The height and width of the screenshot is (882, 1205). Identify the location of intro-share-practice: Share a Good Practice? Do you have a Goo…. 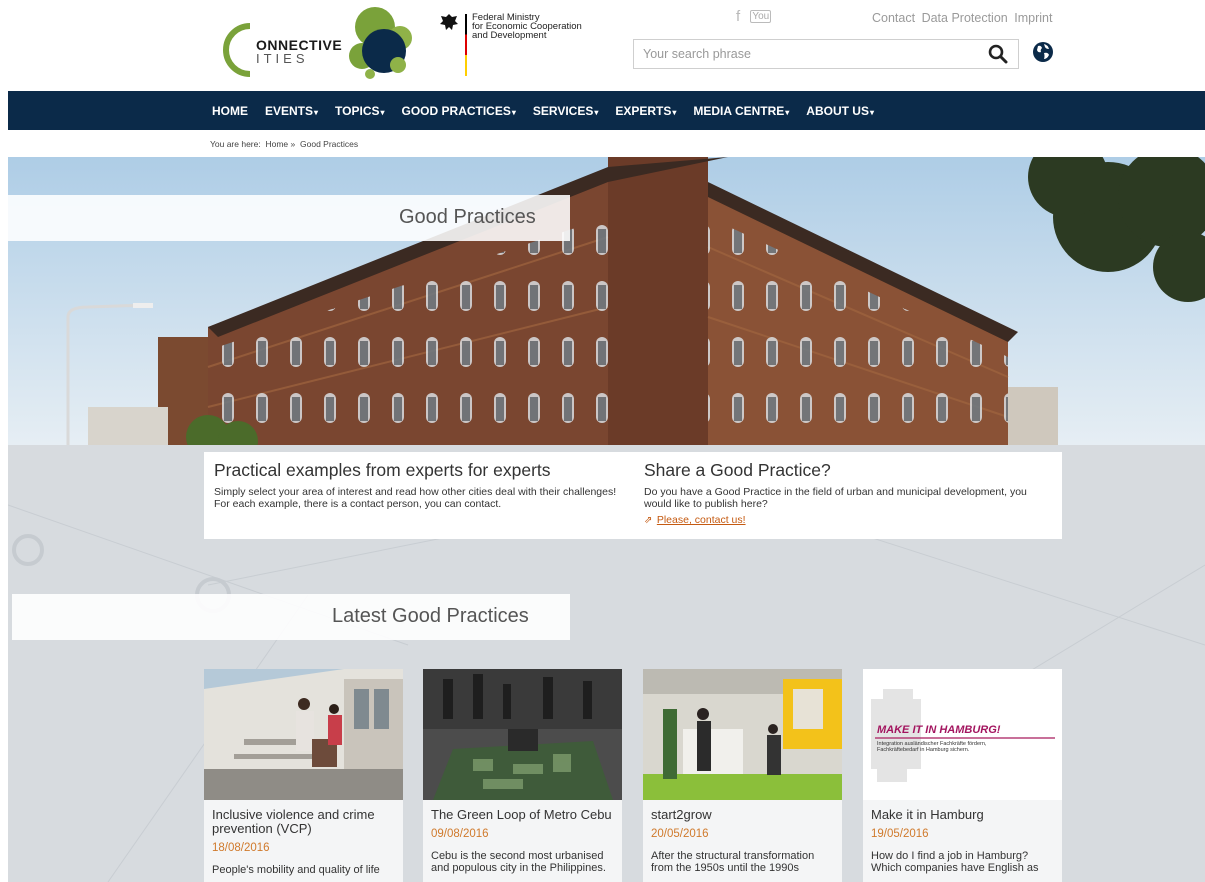
(849, 494).